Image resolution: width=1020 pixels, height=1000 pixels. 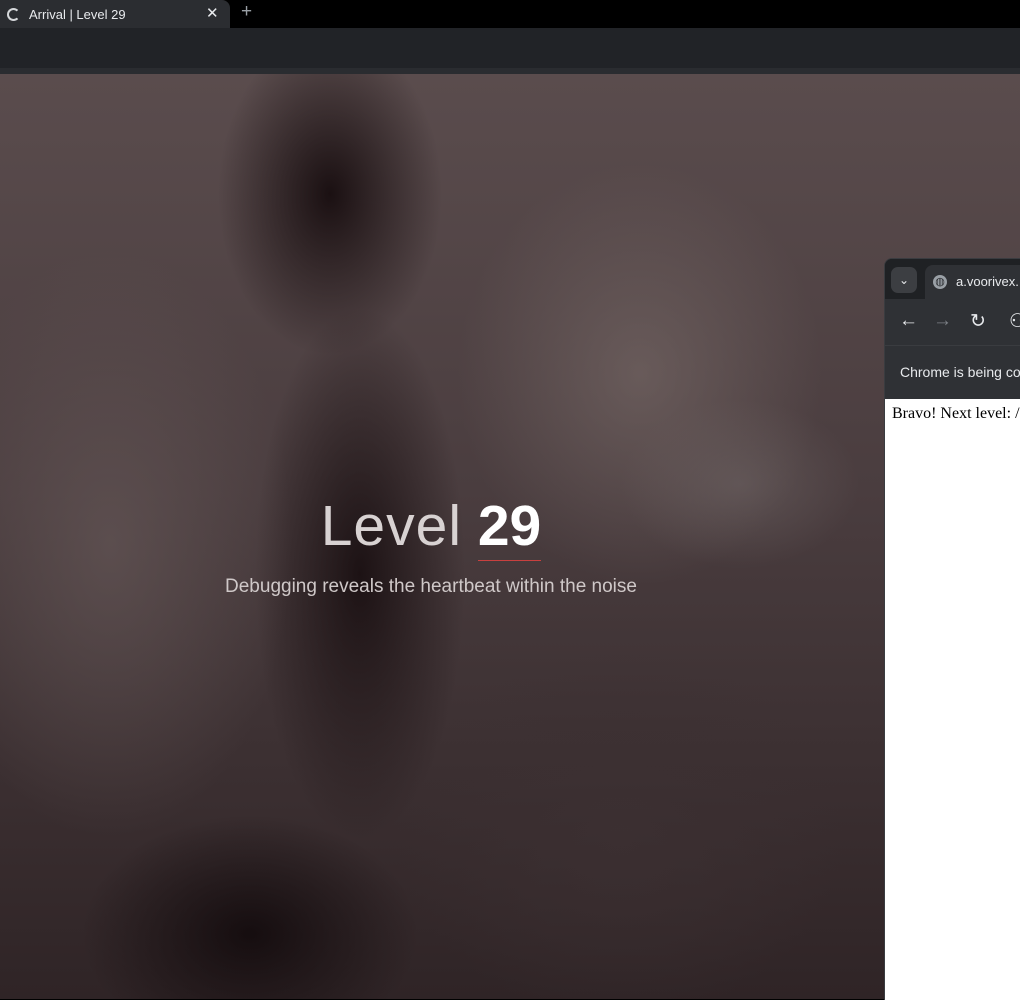 I want to click on loading-spinner-icon, so click(x=13, y=14).